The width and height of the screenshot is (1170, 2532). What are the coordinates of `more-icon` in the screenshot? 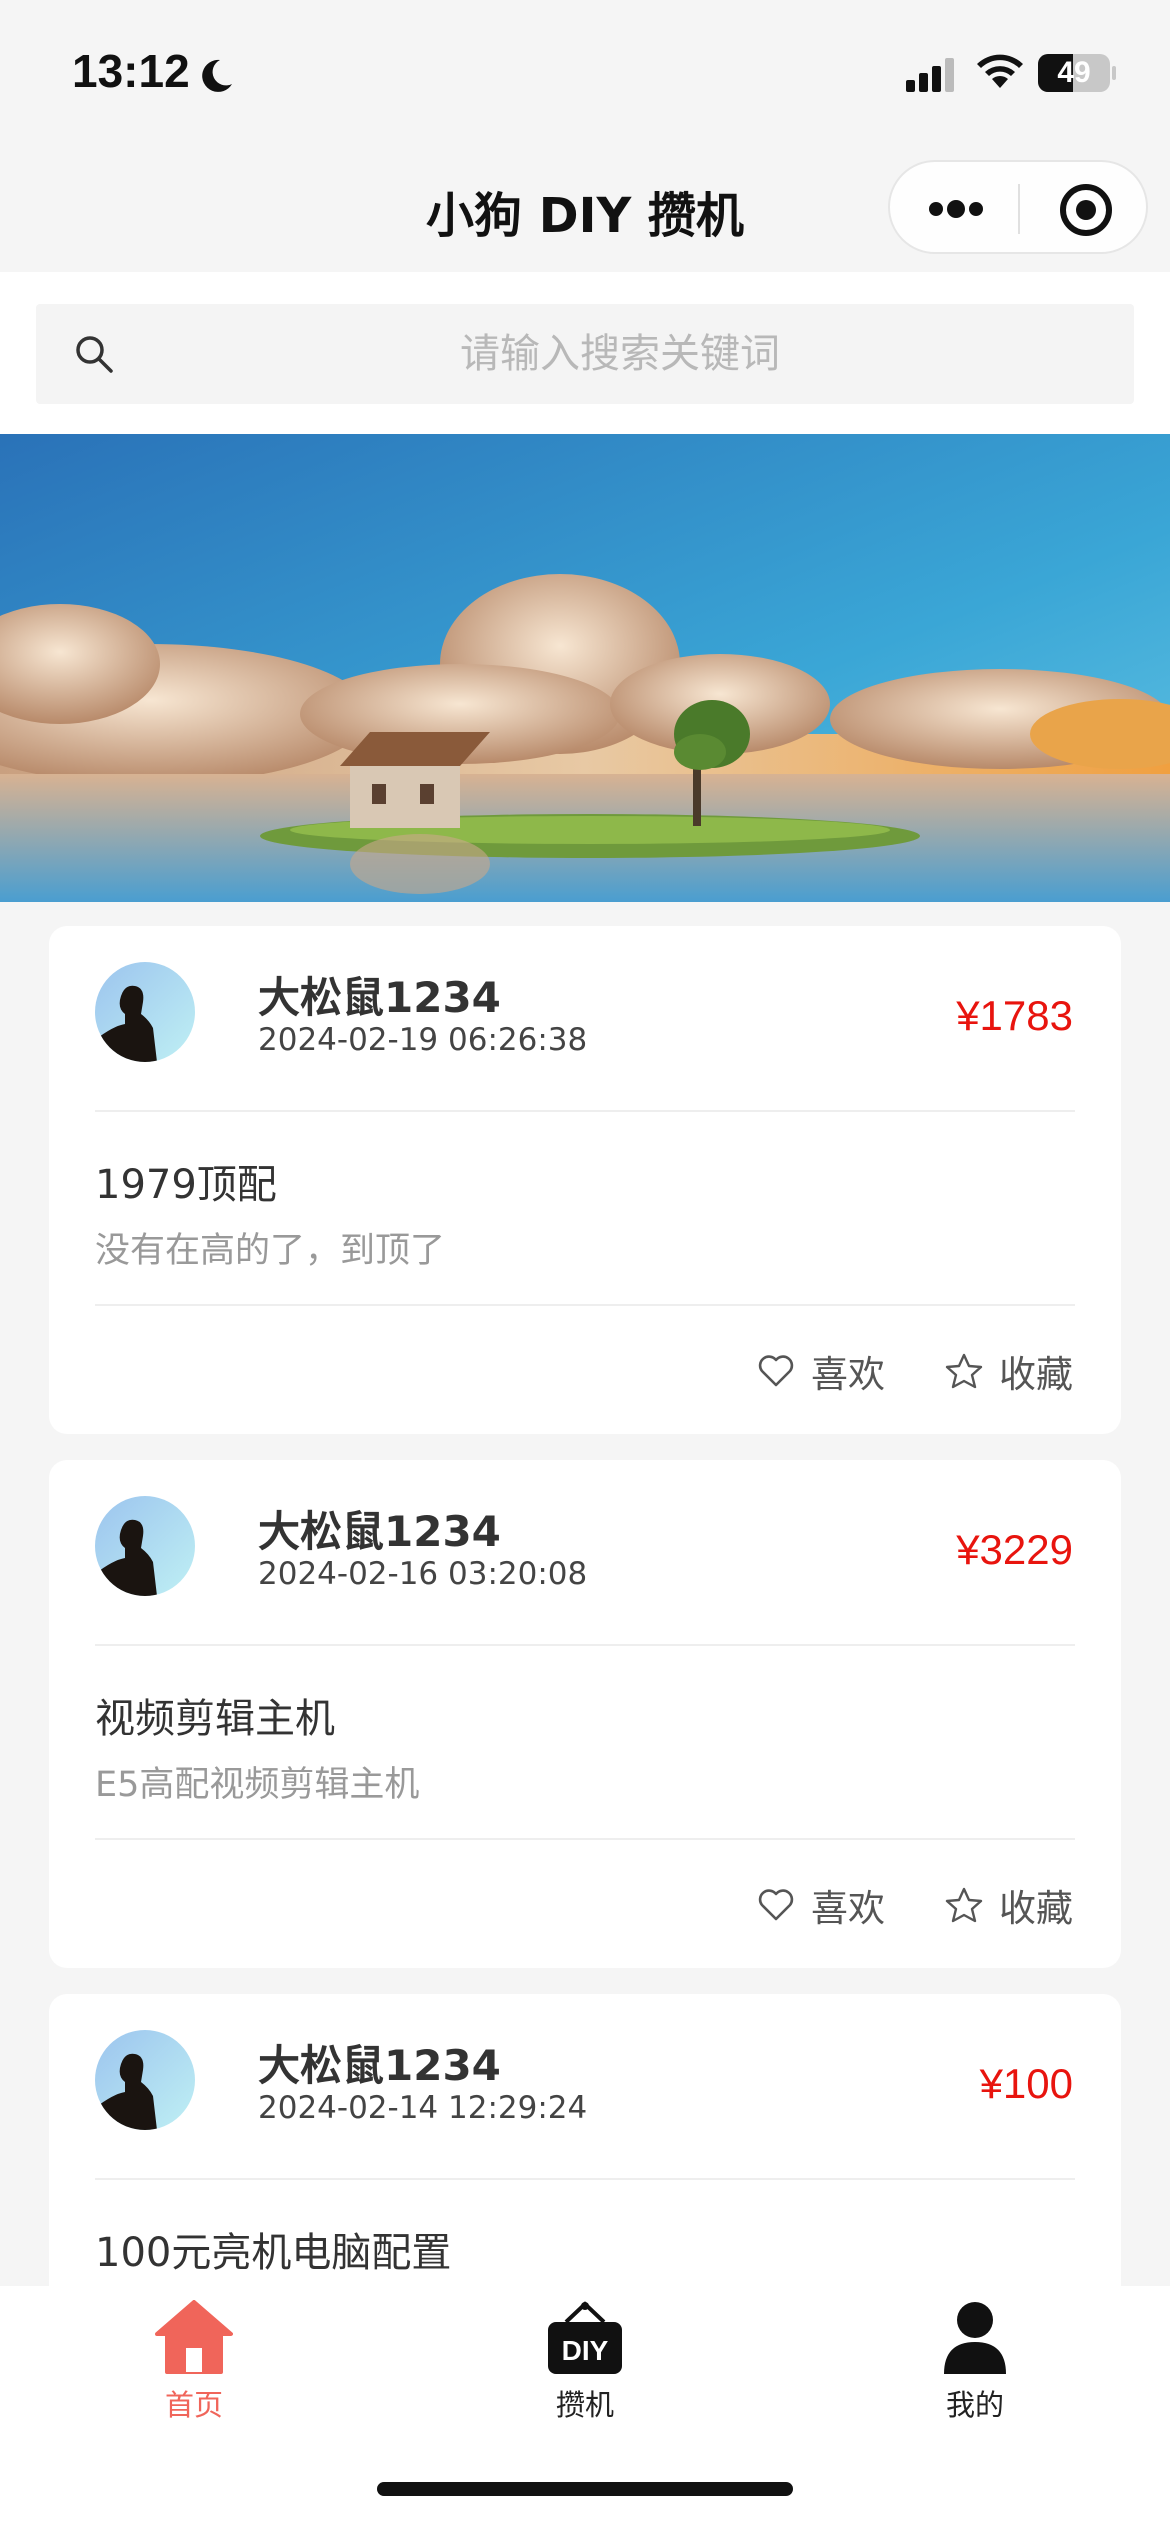 It's located at (956, 209).